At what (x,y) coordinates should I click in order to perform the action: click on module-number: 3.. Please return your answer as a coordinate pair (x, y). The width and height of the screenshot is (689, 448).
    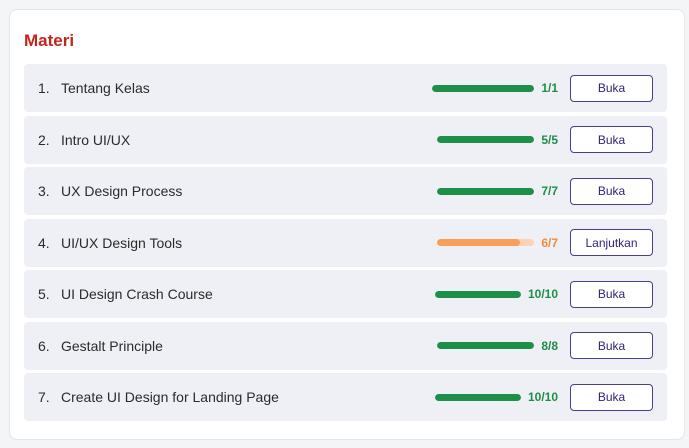
    Looking at the image, I should click on (44, 191).